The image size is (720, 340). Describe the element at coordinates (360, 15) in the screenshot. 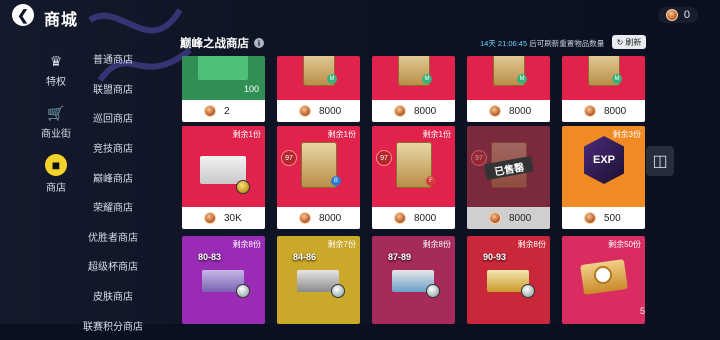

I see `top-bar: ❮ 商城 0` at that location.